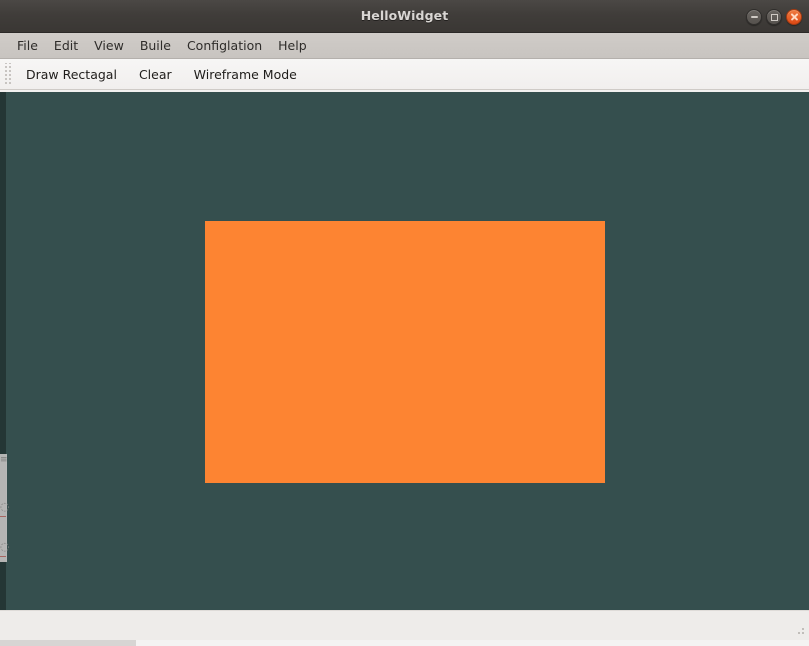  I want to click on menu-item-help: Help, so click(292, 45).